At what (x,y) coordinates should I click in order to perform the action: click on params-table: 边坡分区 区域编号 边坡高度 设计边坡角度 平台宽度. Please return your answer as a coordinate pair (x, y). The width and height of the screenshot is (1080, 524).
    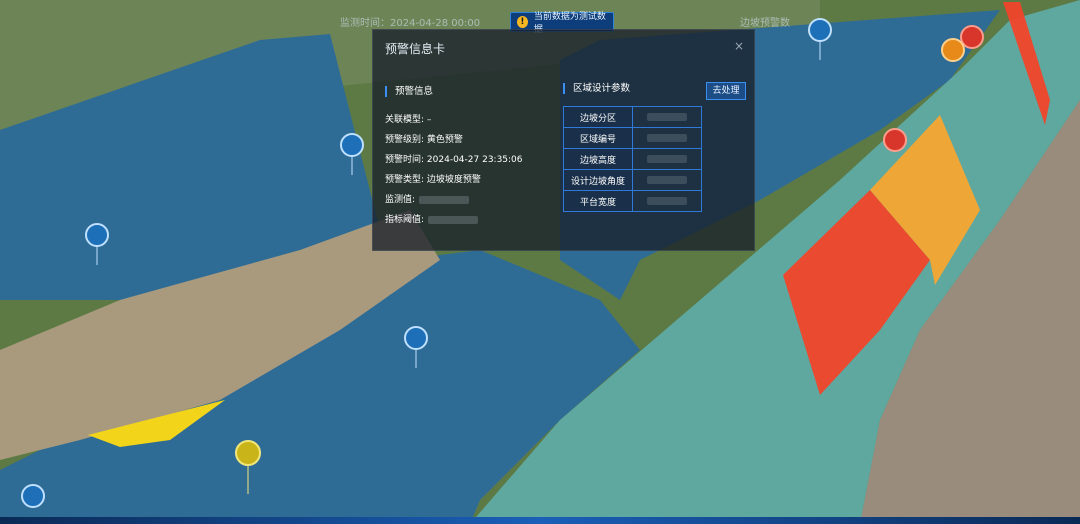
    Looking at the image, I should click on (632, 159).